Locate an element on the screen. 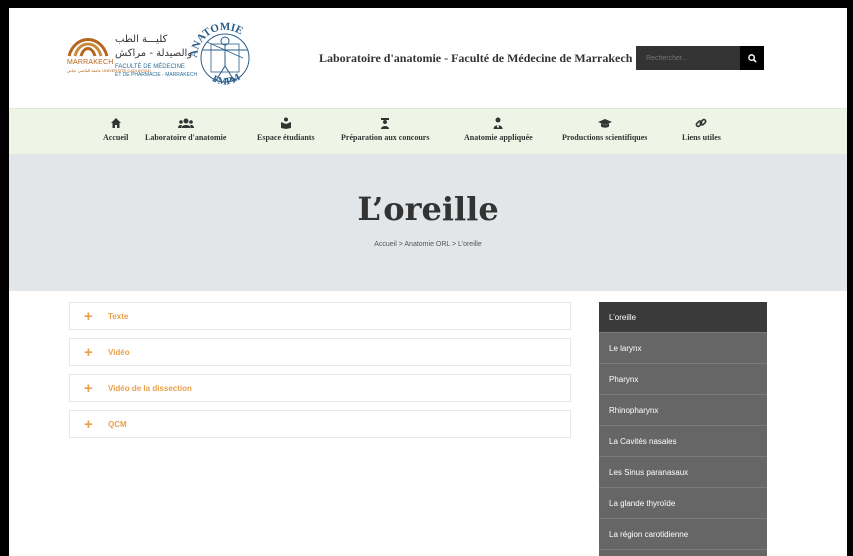  nav-label: Accueil is located at coordinates (116, 137).